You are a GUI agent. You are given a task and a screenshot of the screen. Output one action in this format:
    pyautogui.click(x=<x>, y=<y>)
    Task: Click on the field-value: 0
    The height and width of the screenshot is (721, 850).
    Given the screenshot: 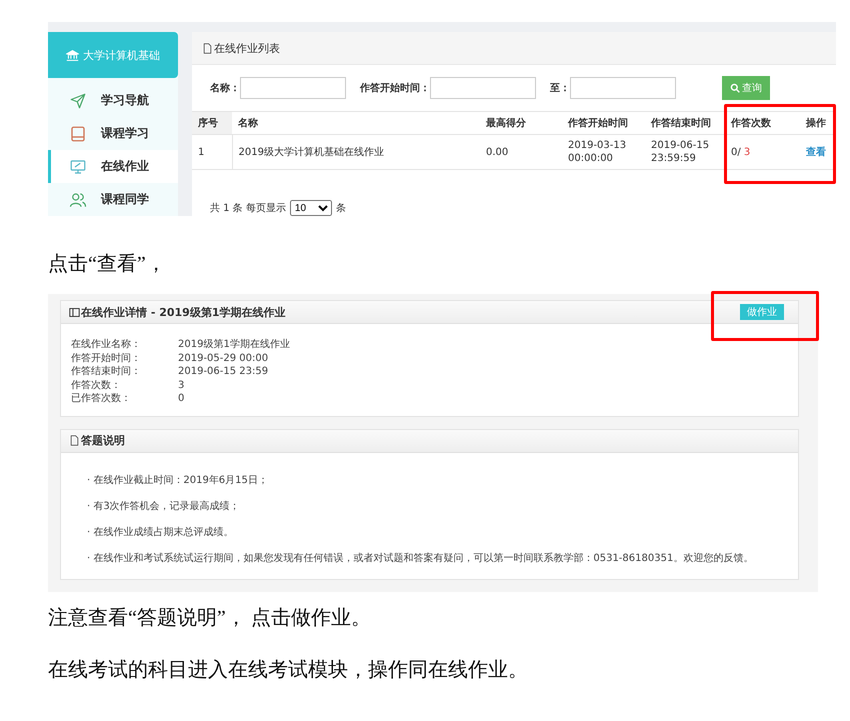 What is the action you would take?
    pyautogui.click(x=182, y=399)
    